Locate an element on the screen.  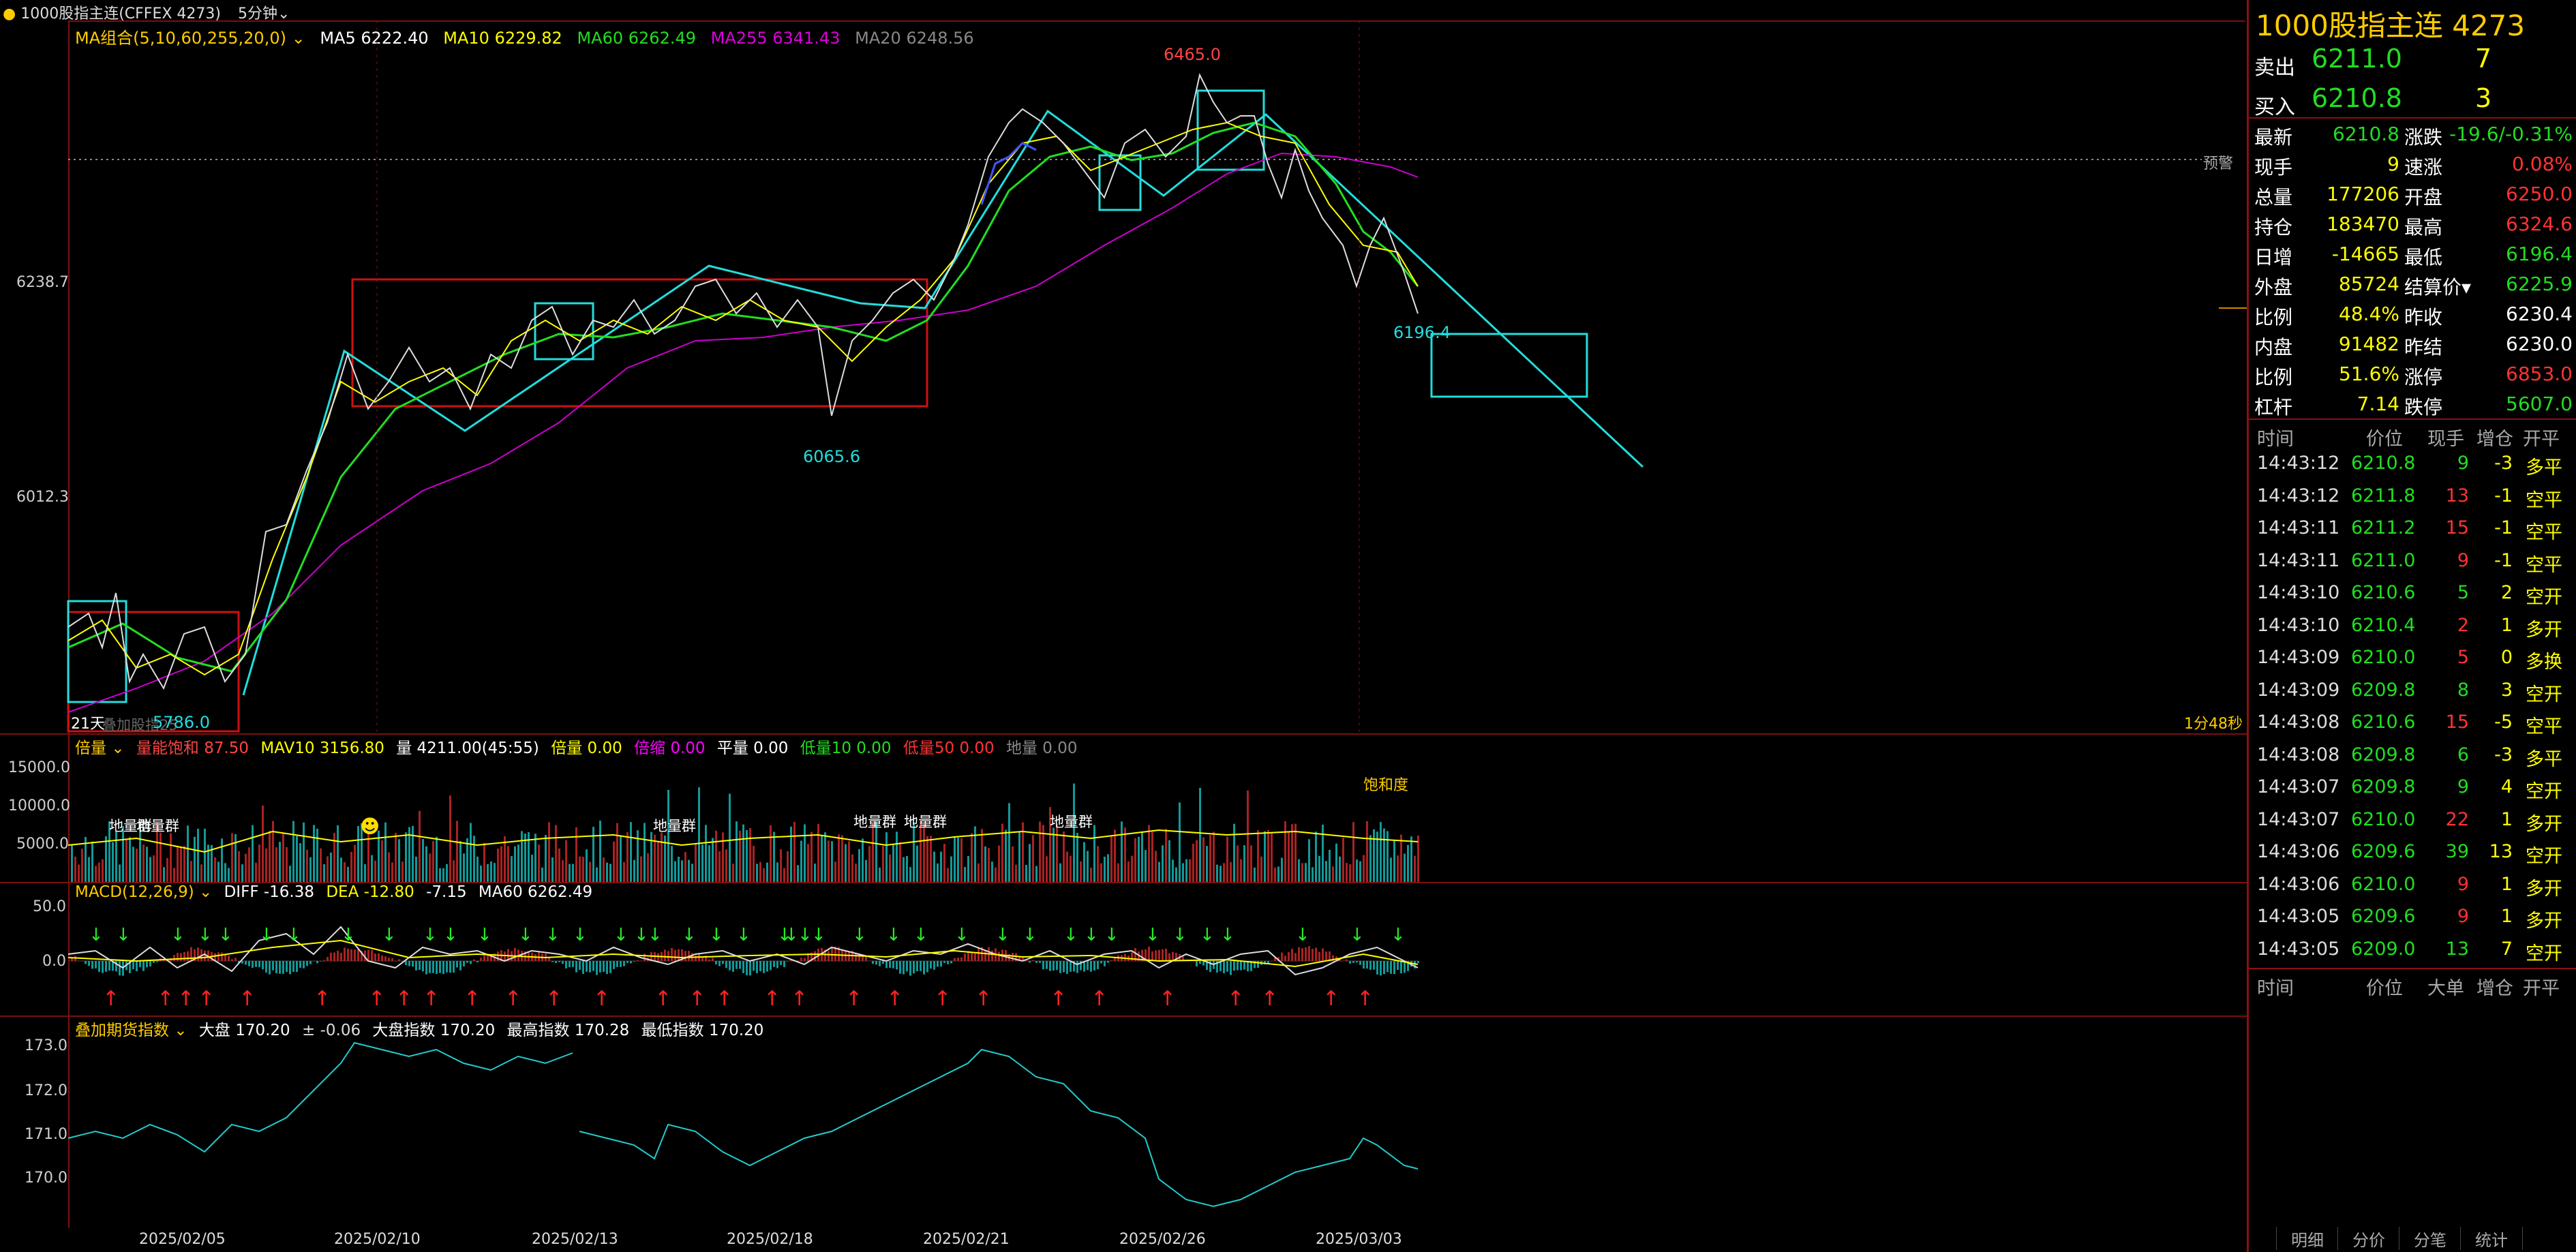
trade-row: 14:43:11 6211.2 15 -1 空平 is located at coordinates (2412, 528).